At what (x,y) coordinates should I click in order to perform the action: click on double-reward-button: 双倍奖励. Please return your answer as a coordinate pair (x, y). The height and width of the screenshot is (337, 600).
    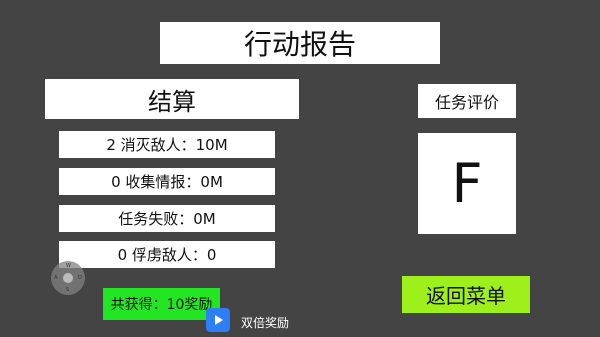
    Looking at the image, I should click on (254, 320).